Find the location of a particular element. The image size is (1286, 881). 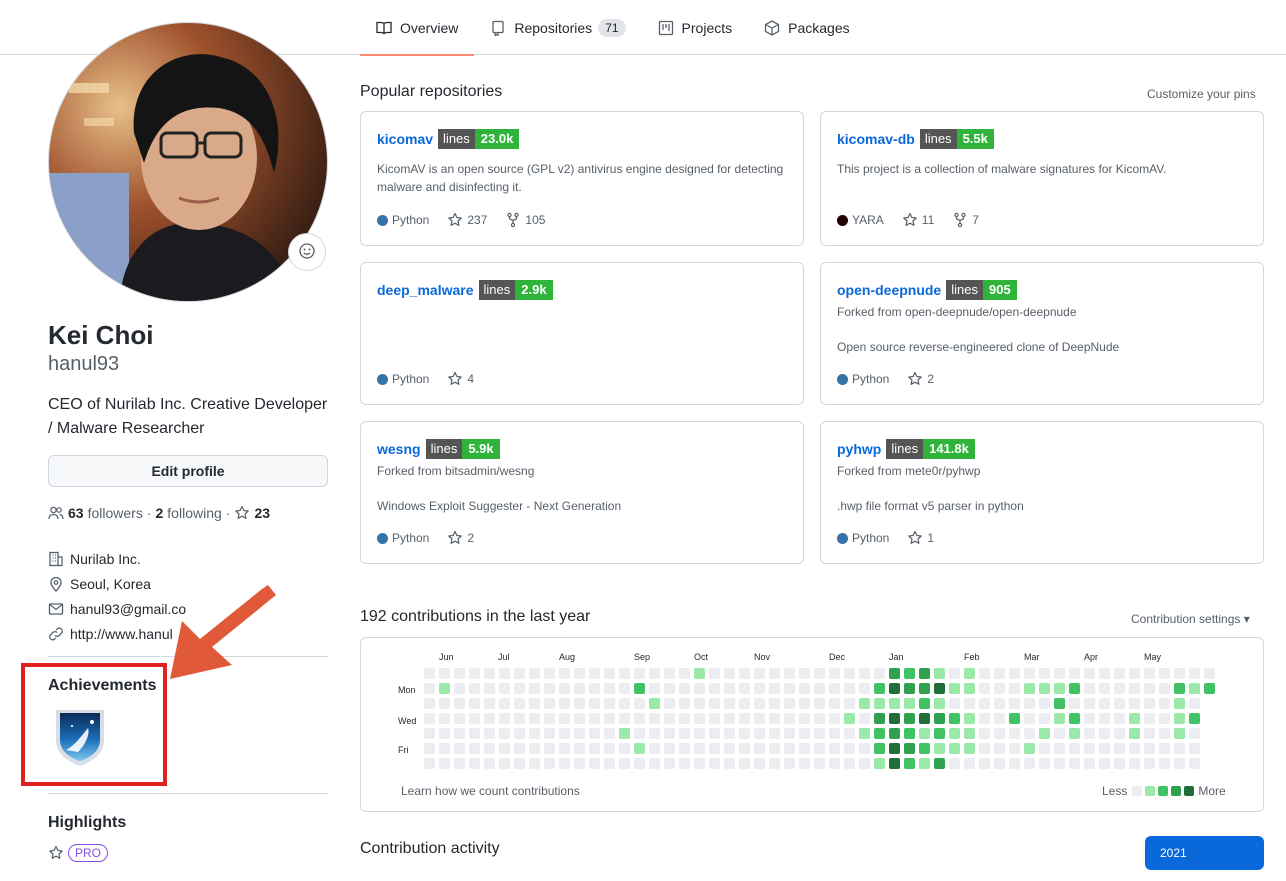

forked-from-text: Forked from bitsadmin/wesng is located at coordinates (455, 471).